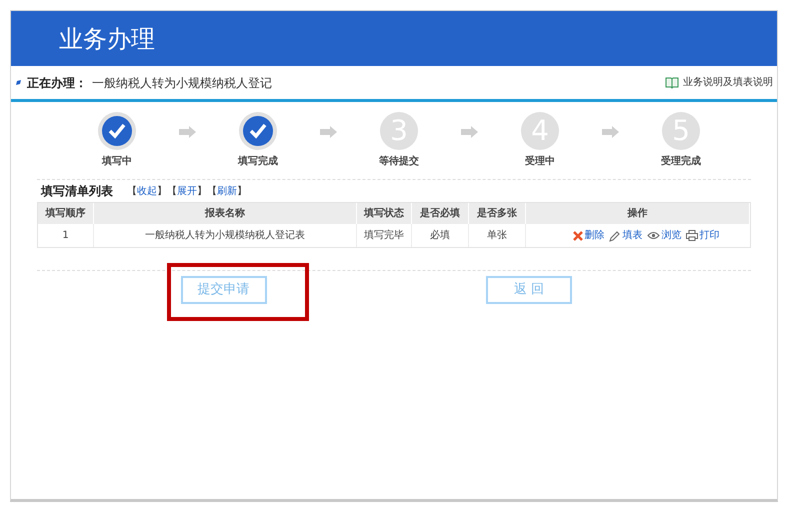 This screenshot has height=509, width=785. Describe the element at coordinates (384, 235) in the screenshot. I see `table-cell: 填写完毕` at that location.